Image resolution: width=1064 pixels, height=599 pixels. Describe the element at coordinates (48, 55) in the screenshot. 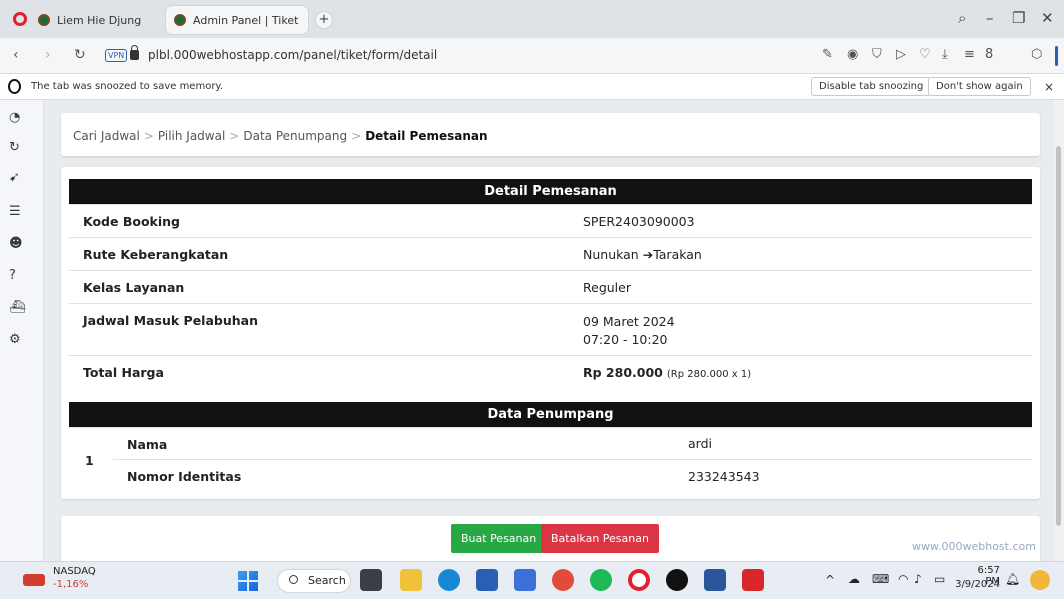

I see `forward-icon: ›` at that location.